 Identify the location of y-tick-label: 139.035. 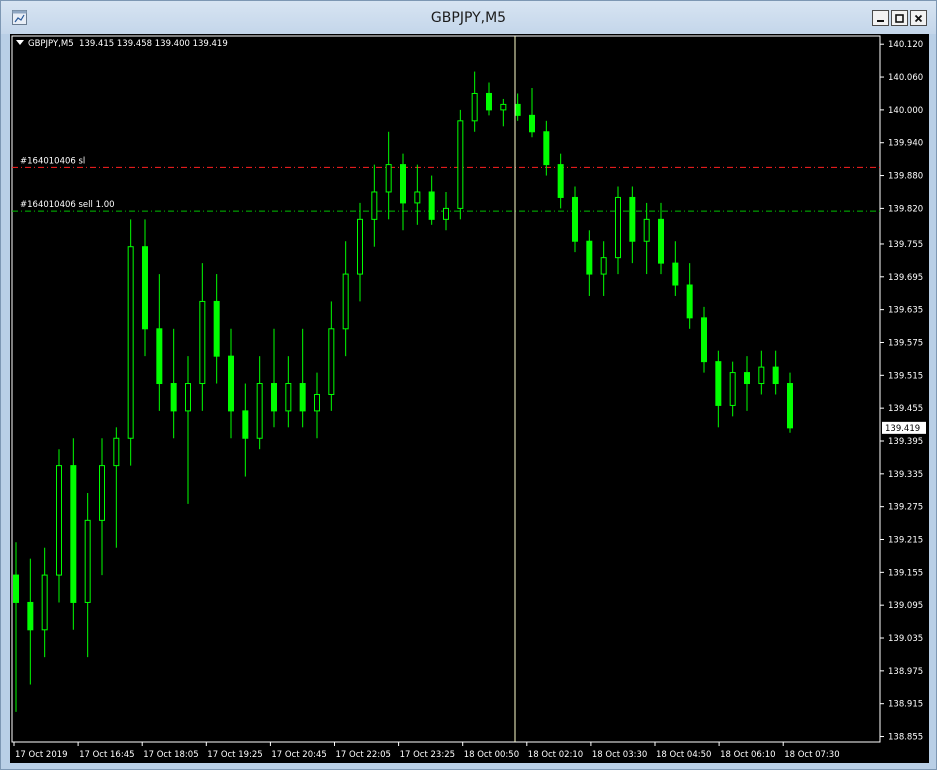
(905, 639).